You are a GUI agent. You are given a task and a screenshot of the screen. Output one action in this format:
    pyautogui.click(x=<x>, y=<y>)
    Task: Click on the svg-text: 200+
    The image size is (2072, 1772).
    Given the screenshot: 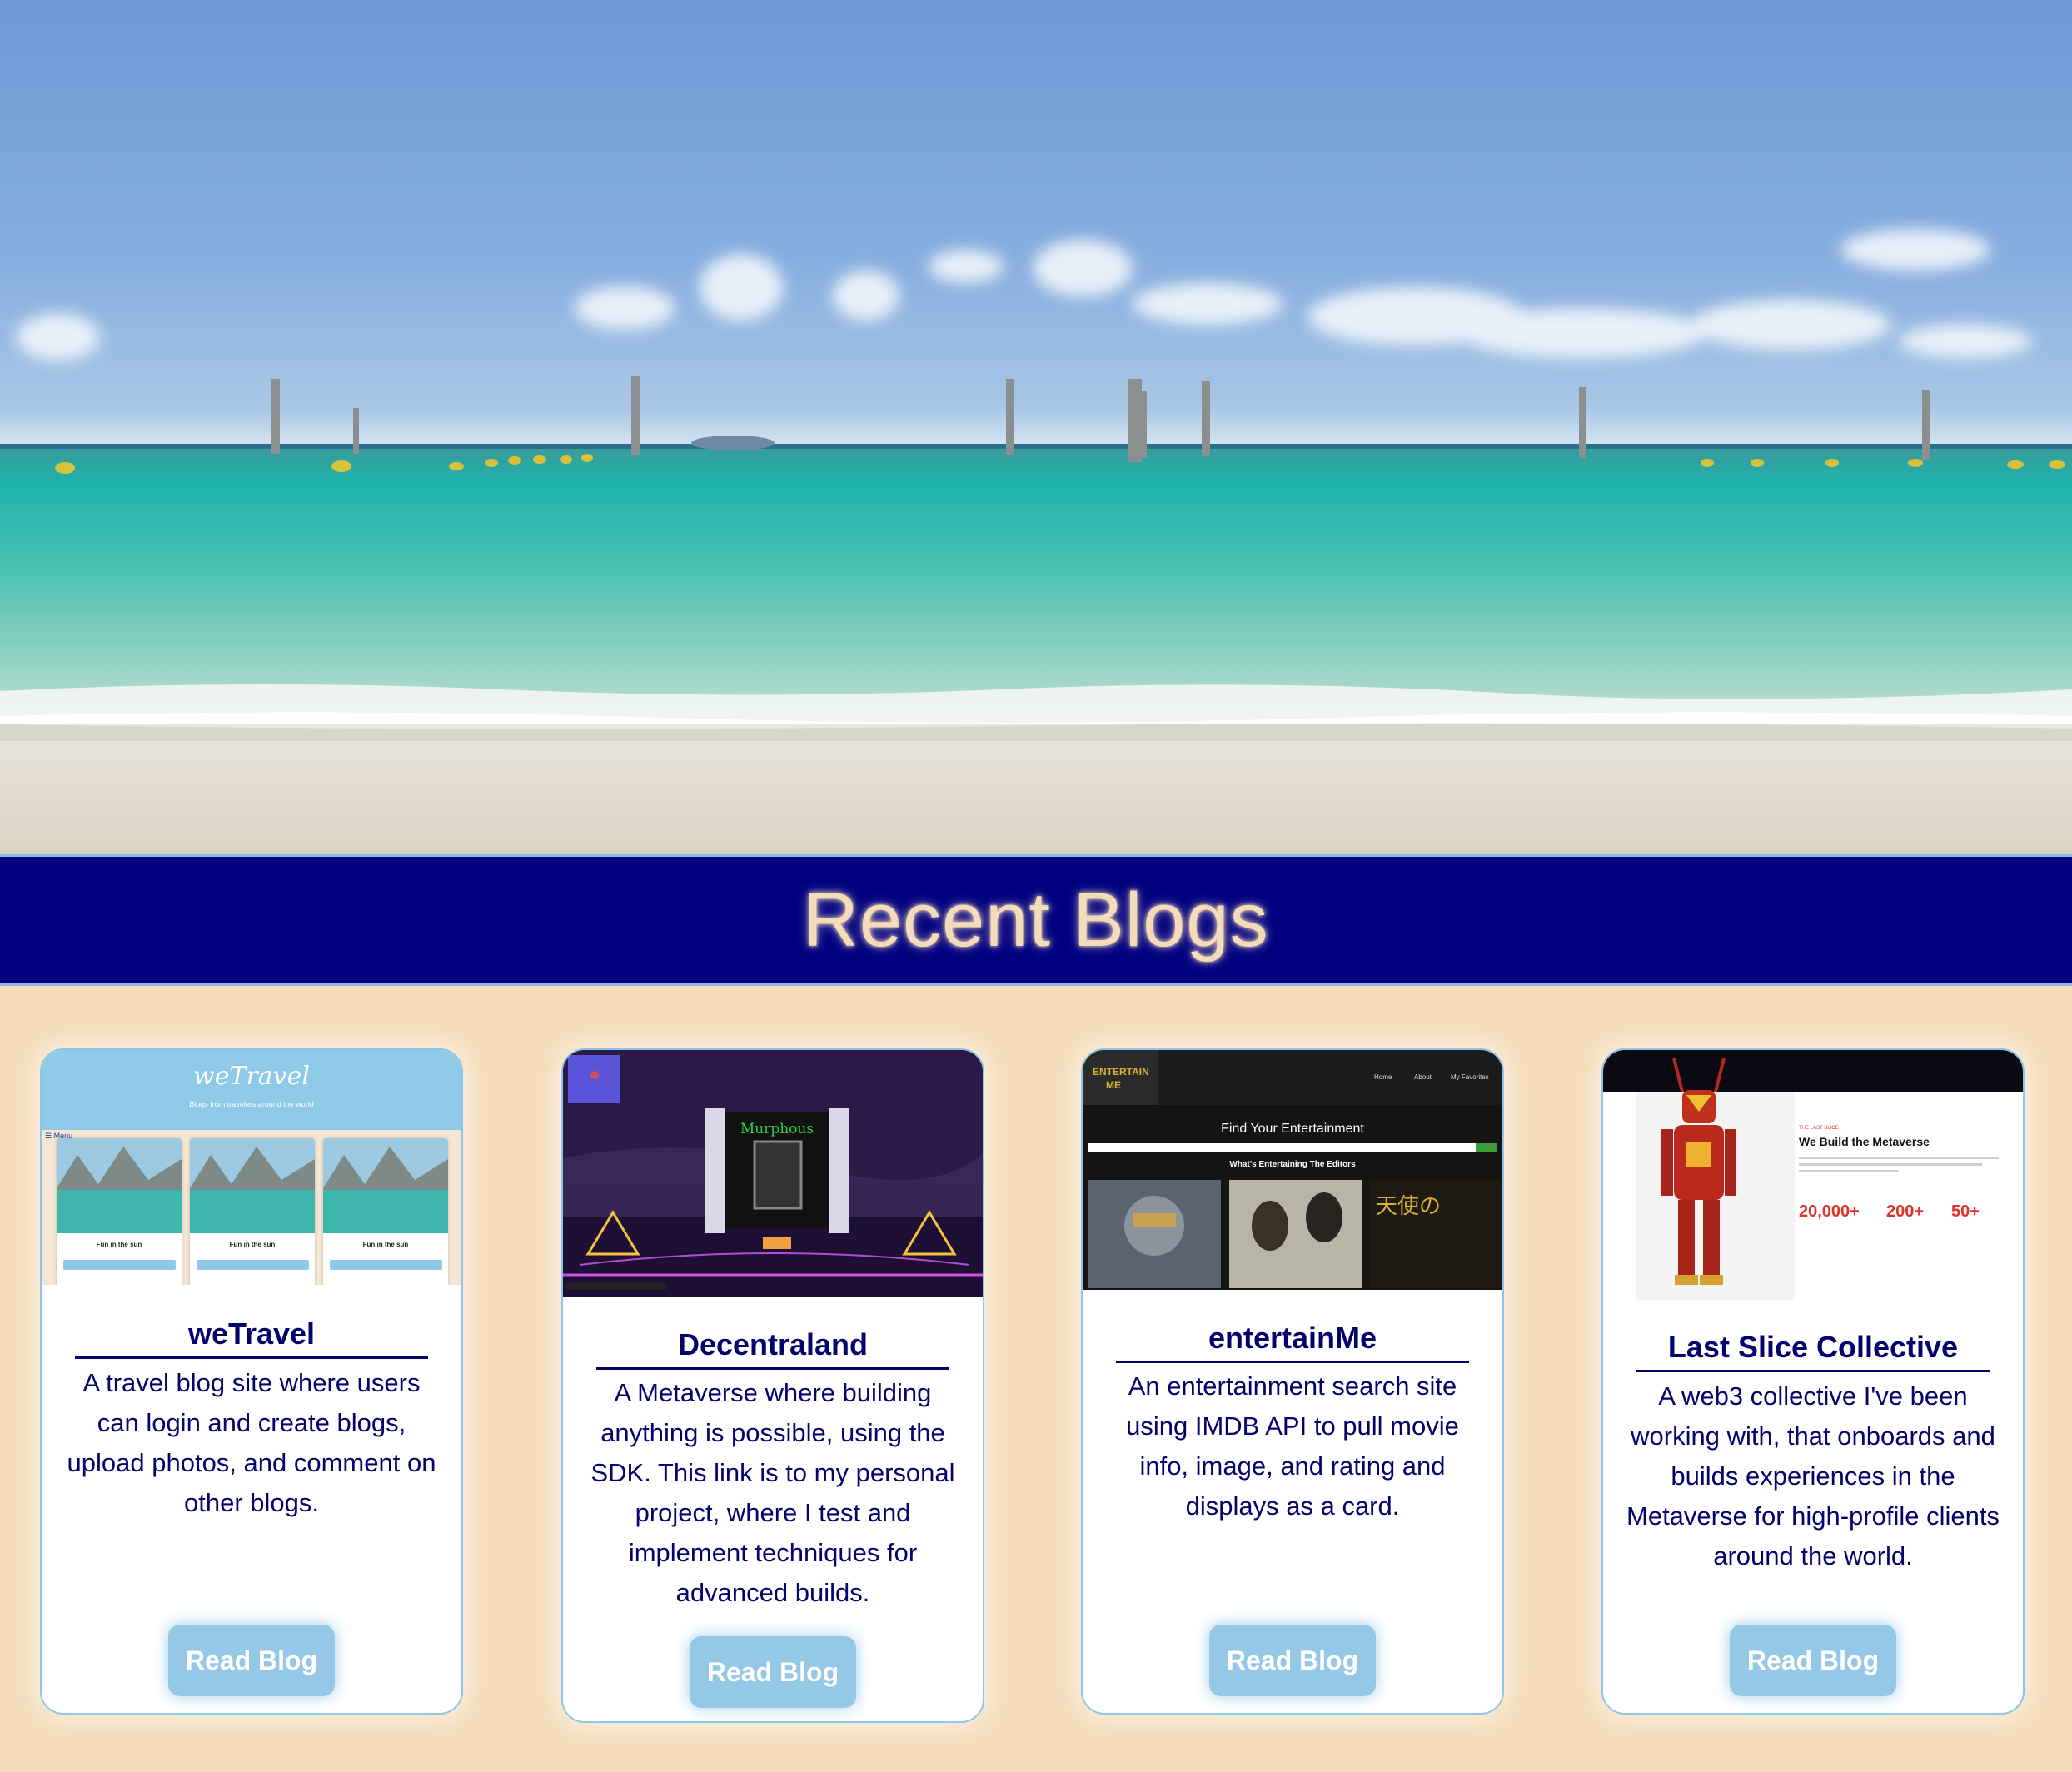 What is the action you would take?
    pyautogui.click(x=1905, y=1211)
    